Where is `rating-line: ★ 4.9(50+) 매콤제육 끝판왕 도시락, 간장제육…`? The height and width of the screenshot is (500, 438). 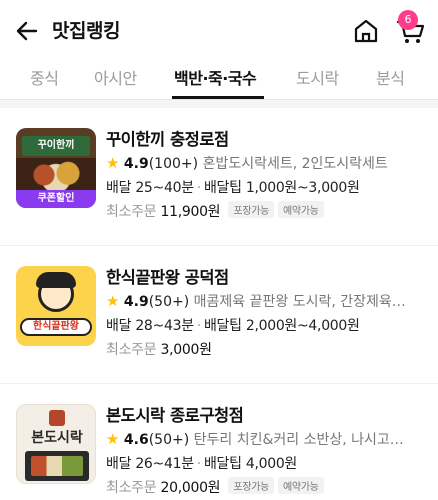 rating-line: ★ 4.9(50+) 매콤제육 끝판왕 도시락, 간장제육… is located at coordinates (266, 301).